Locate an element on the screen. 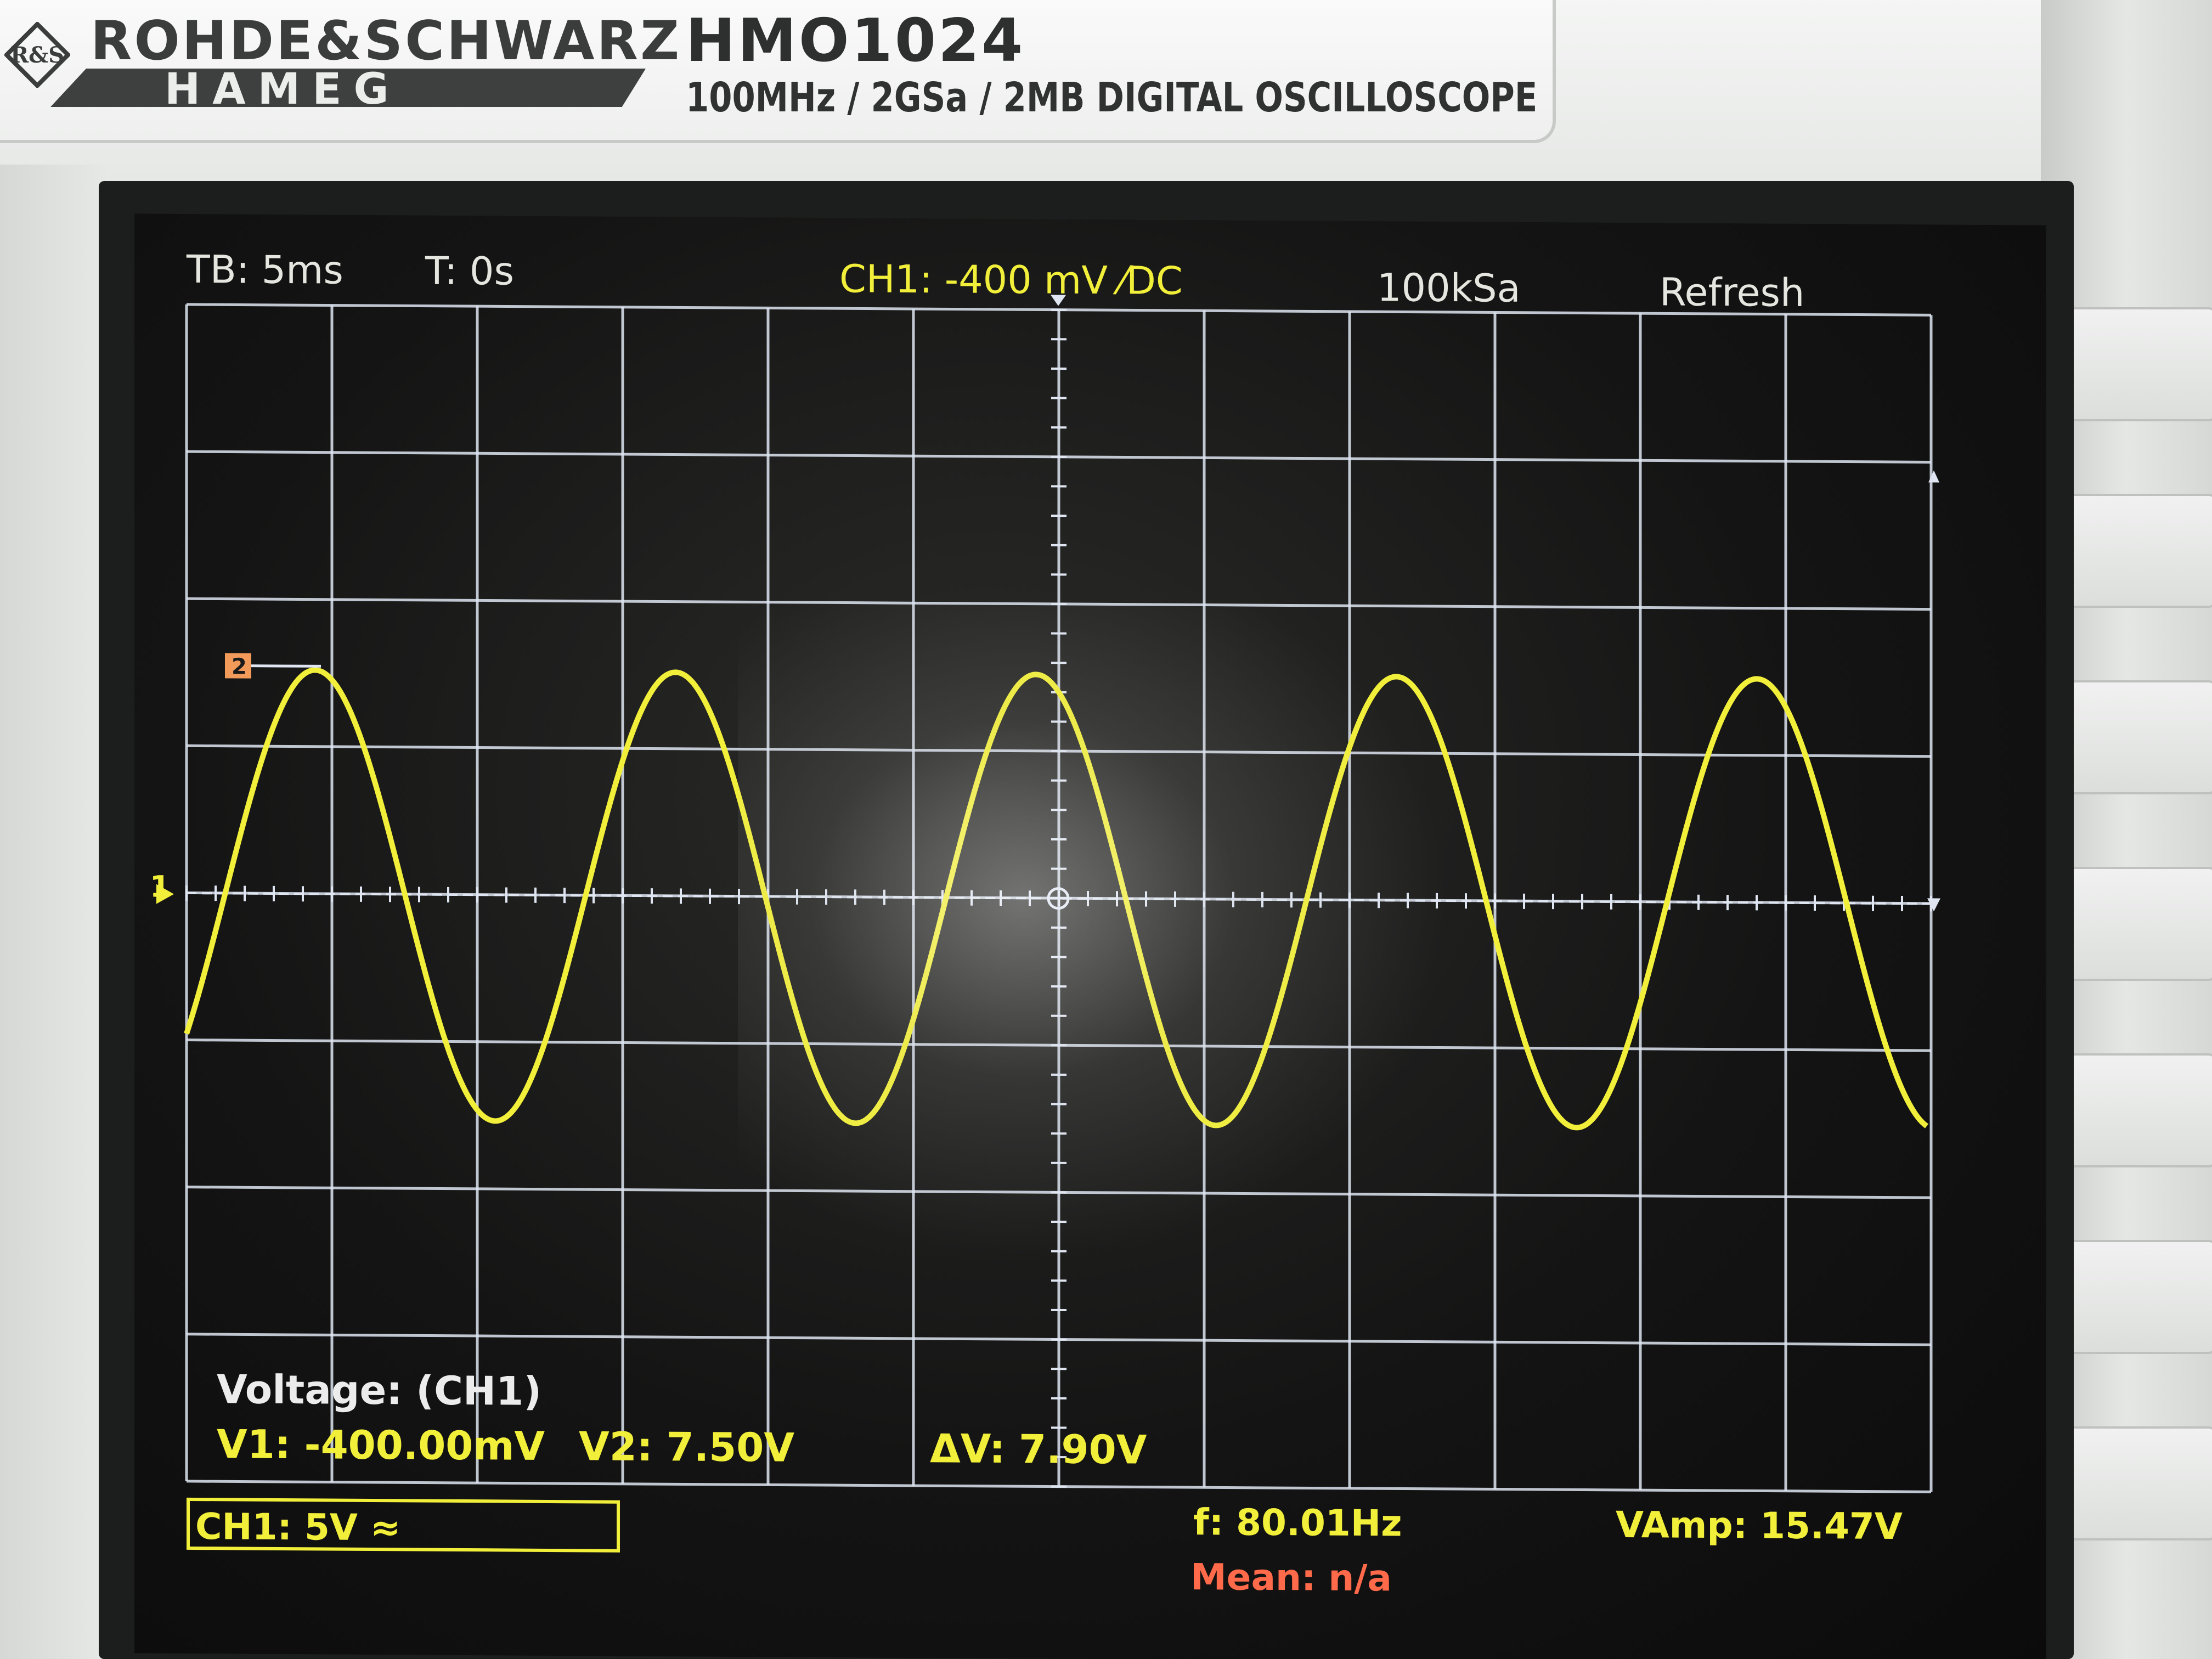 The width and height of the screenshot is (2212, 1659). ref-marker-label: 2 is located at coordinates (240, 666).